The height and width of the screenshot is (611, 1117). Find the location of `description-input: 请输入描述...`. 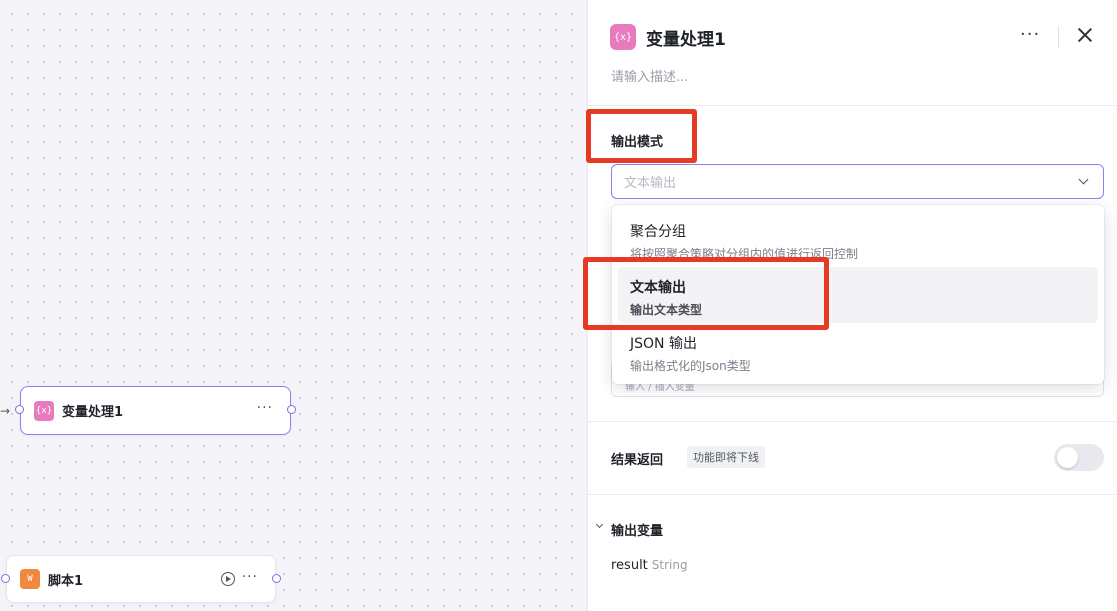

description-input: 请输入描述... is located at coordinates (649, 75).